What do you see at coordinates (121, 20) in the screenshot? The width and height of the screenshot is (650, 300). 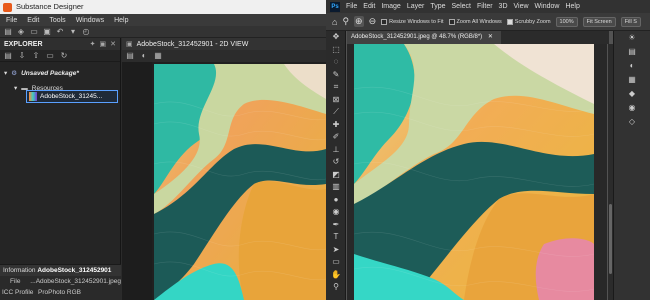 I see `menu-help: Help` at bounding box center [121, 20].